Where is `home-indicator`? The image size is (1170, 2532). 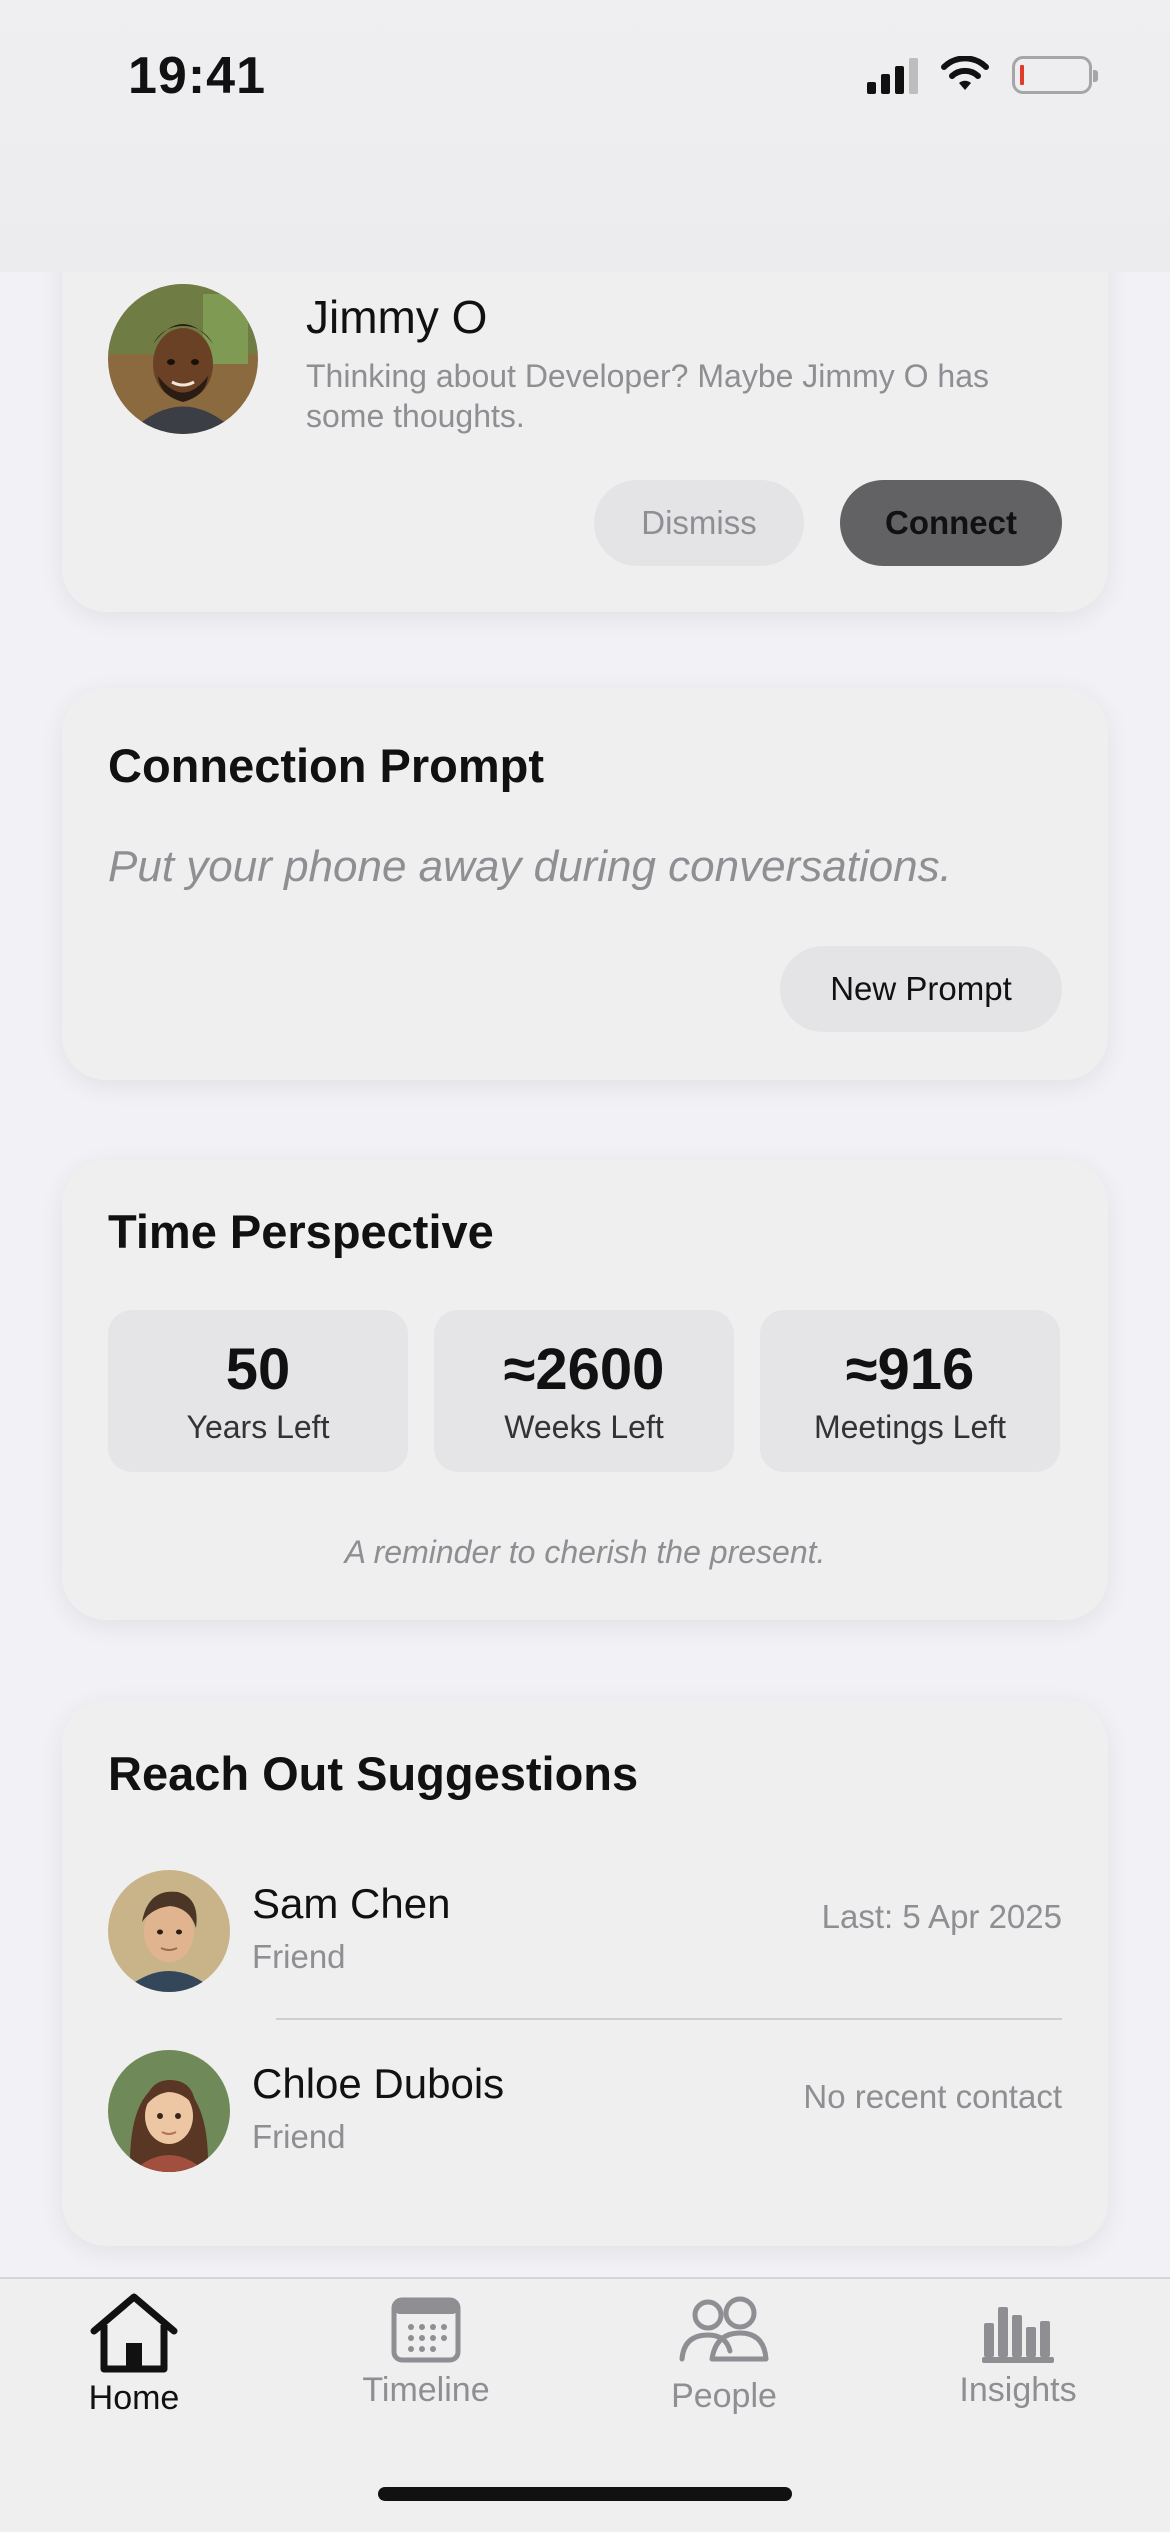
home-indicator is located at coordinates (585, 2494).